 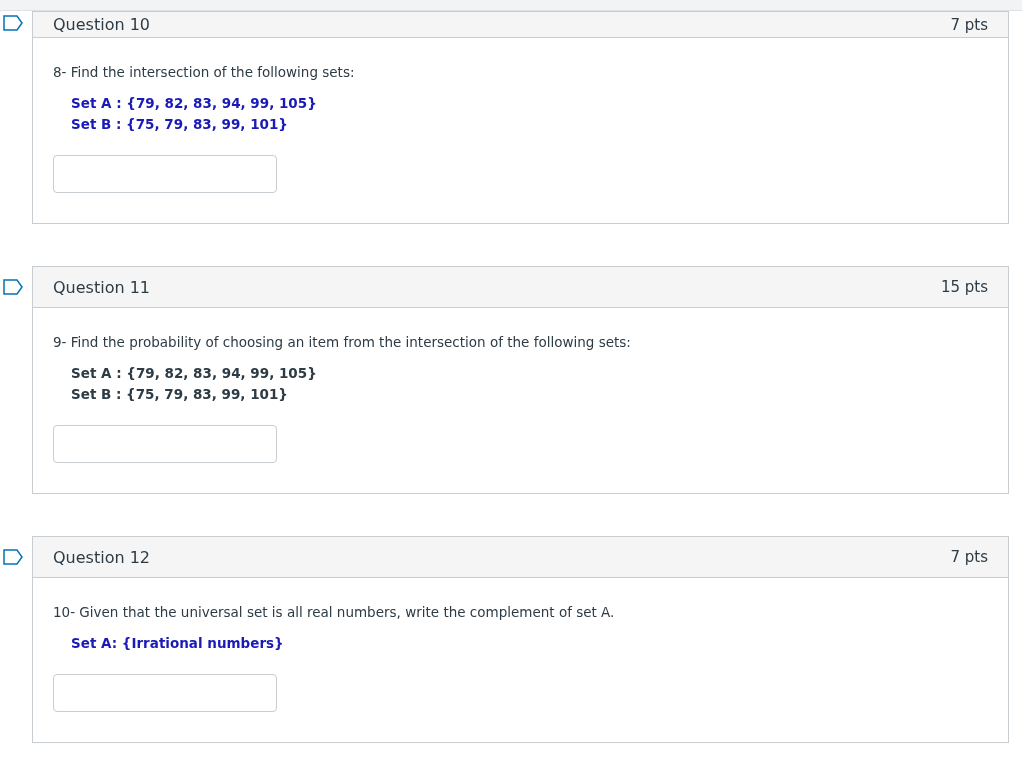 I want to click on question-text: 8- Find the intersection of the following sets:, so click(x=204, y=72).